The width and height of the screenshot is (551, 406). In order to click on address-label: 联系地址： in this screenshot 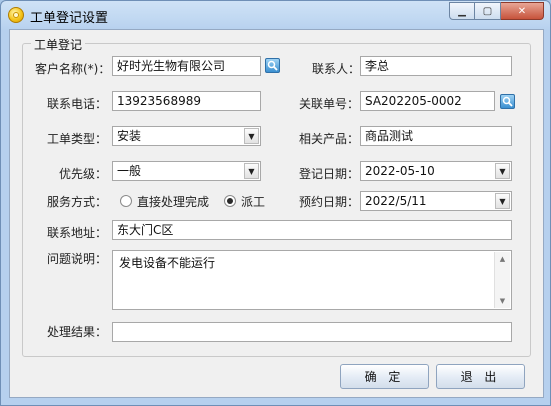, I will do `click(77, 233)`.